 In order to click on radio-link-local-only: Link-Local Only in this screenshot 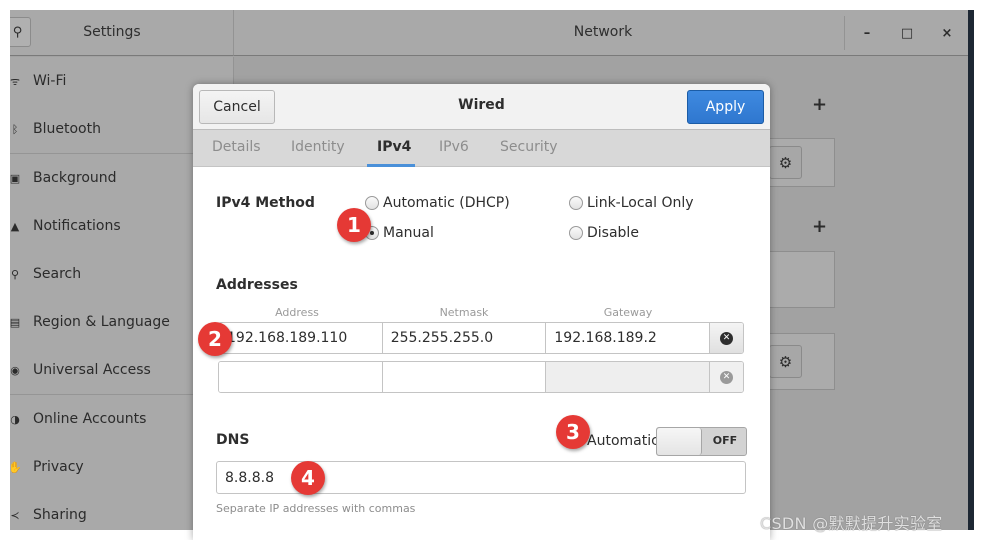, I will do `click(631, 203)`.